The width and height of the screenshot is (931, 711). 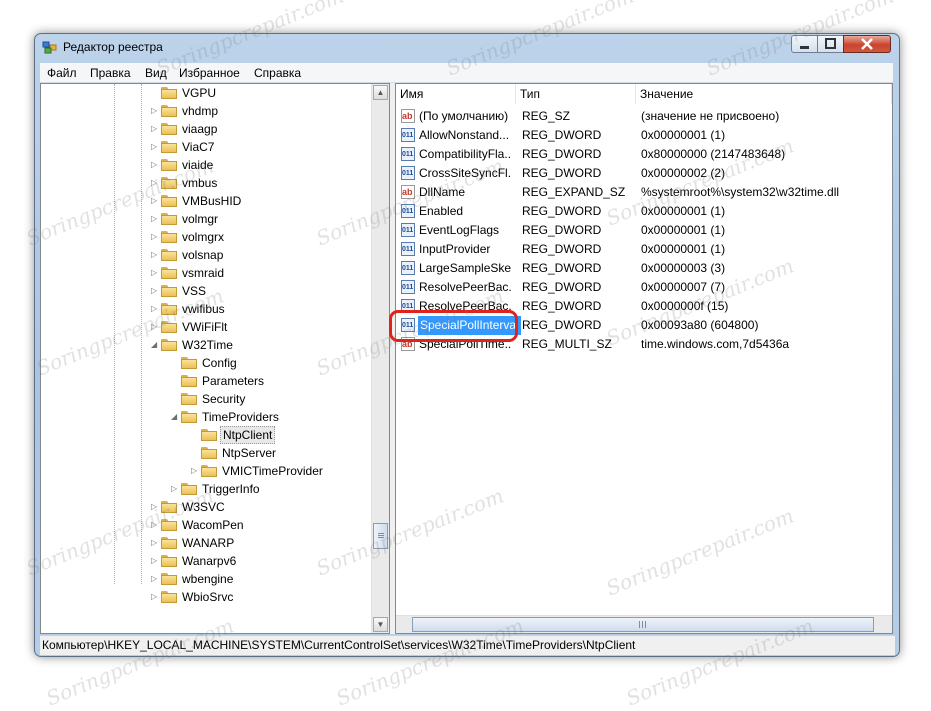 I want to click on value-name: (По умолчанию), so click(x=464, y=116).